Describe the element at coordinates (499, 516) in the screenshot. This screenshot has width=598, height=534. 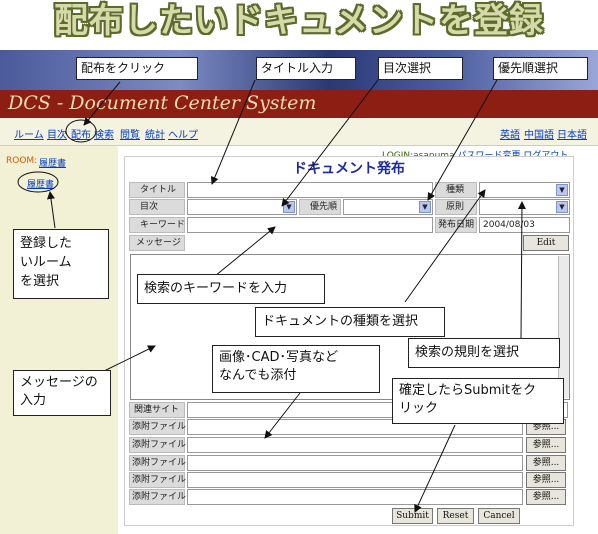
I see `cancel-button: Cancel` at that location.